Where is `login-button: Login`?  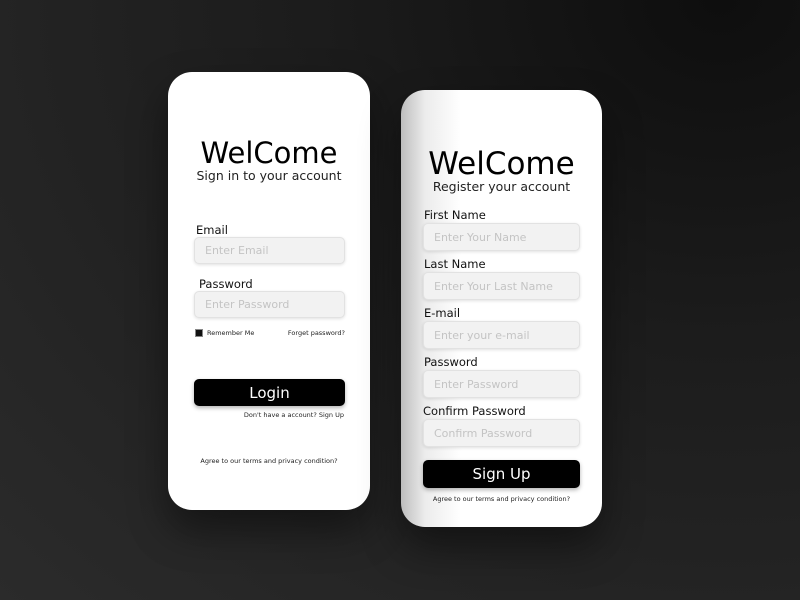
login-button: Login is located at coordinates (269, 392).